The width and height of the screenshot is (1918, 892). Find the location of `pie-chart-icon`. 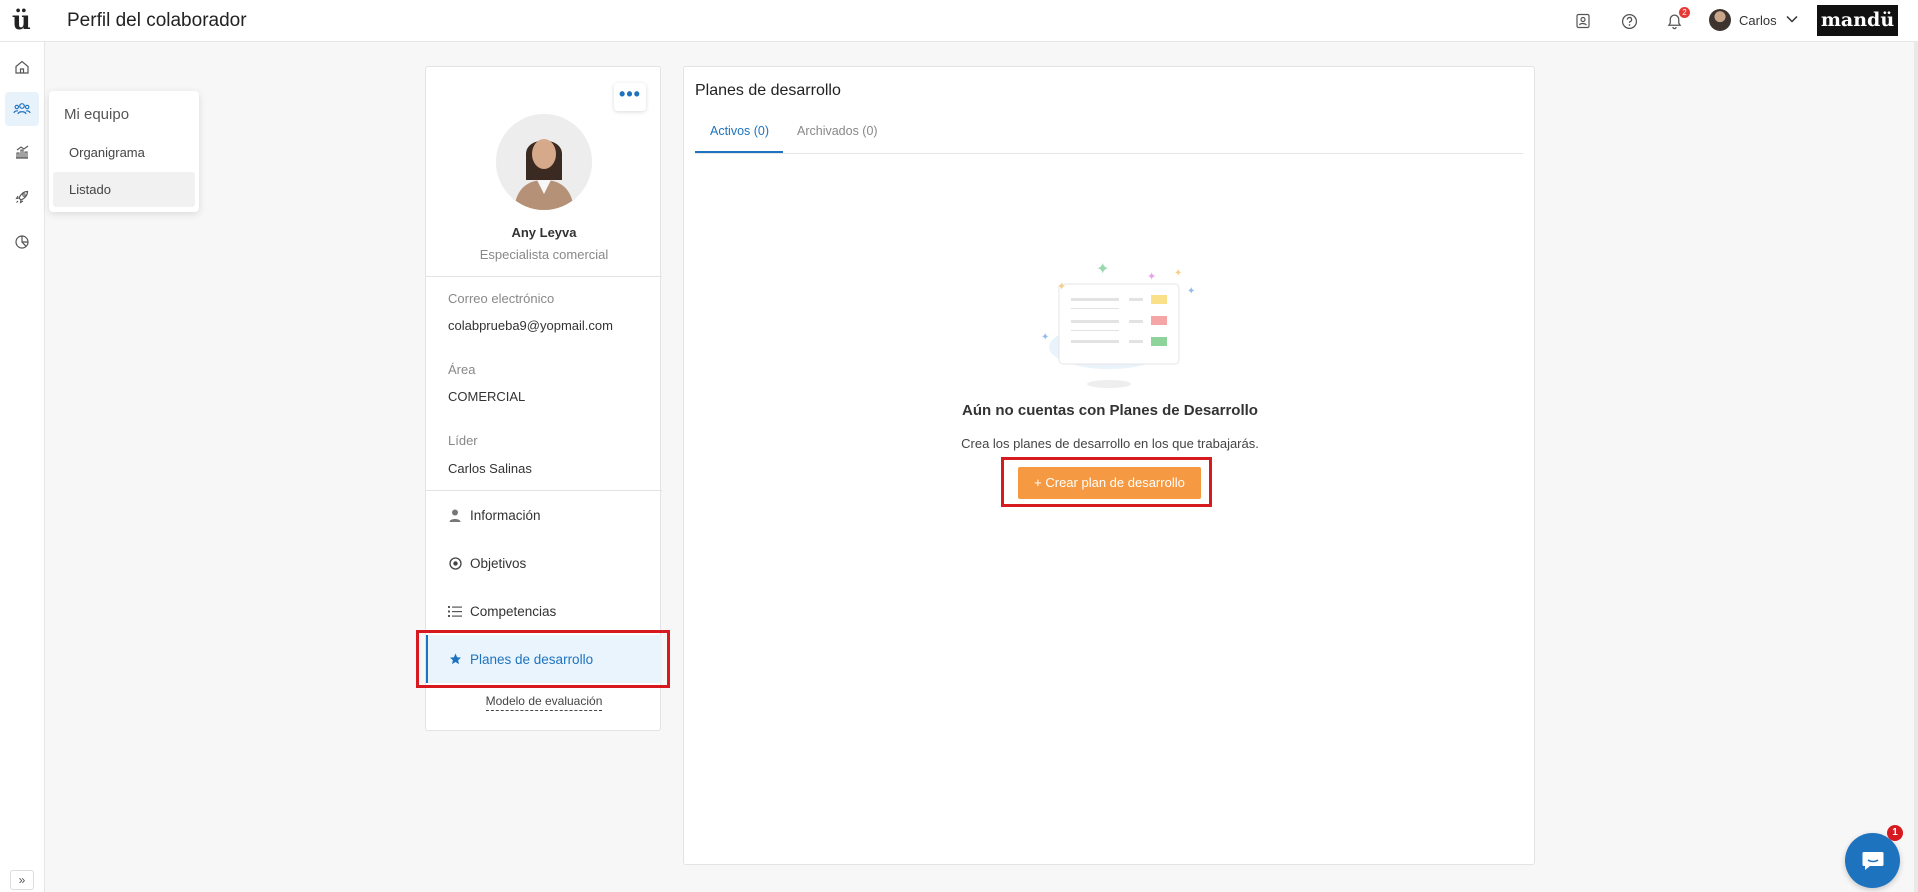

pie-chart-icon is located at coordinates (22, 242).